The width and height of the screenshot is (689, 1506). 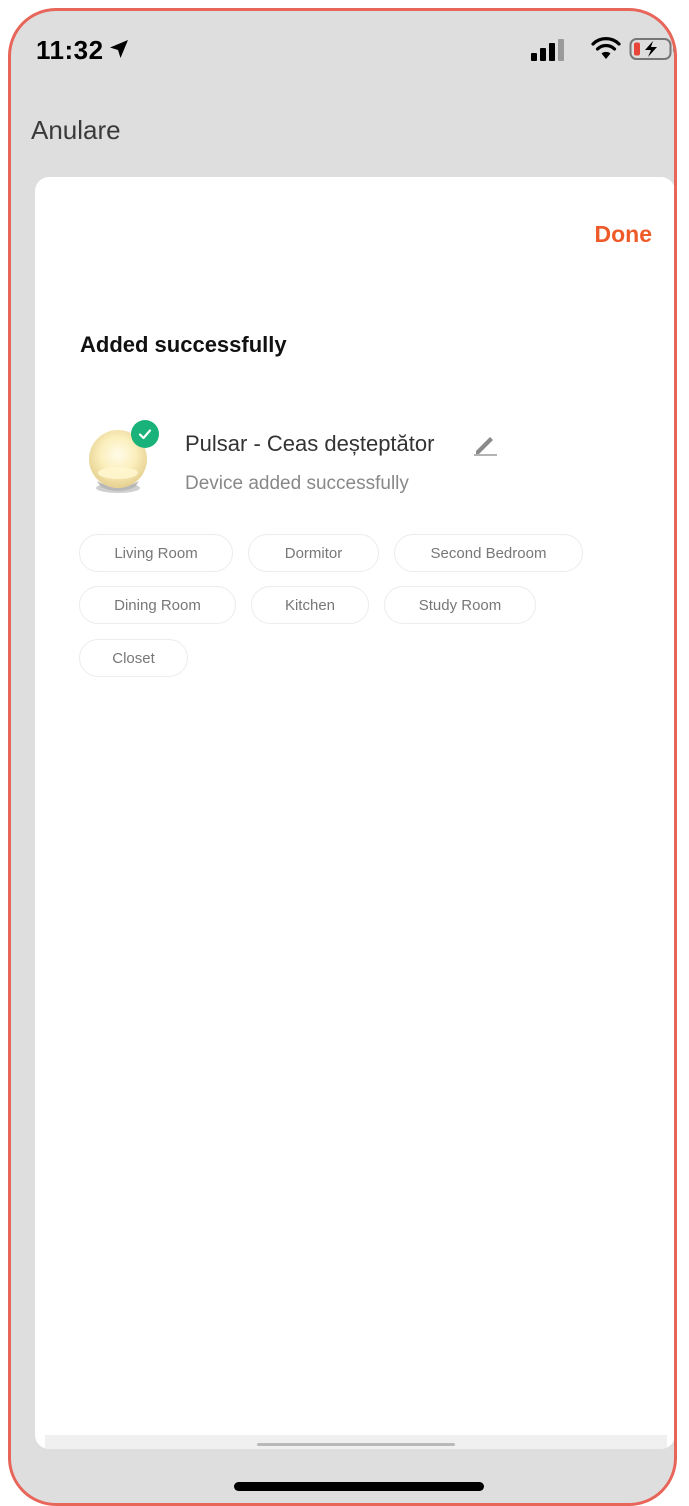 What do you see at coordinates (70, 50) in the screenshot?
I see `status-time: 11:32` at bounding box center [70, 50].